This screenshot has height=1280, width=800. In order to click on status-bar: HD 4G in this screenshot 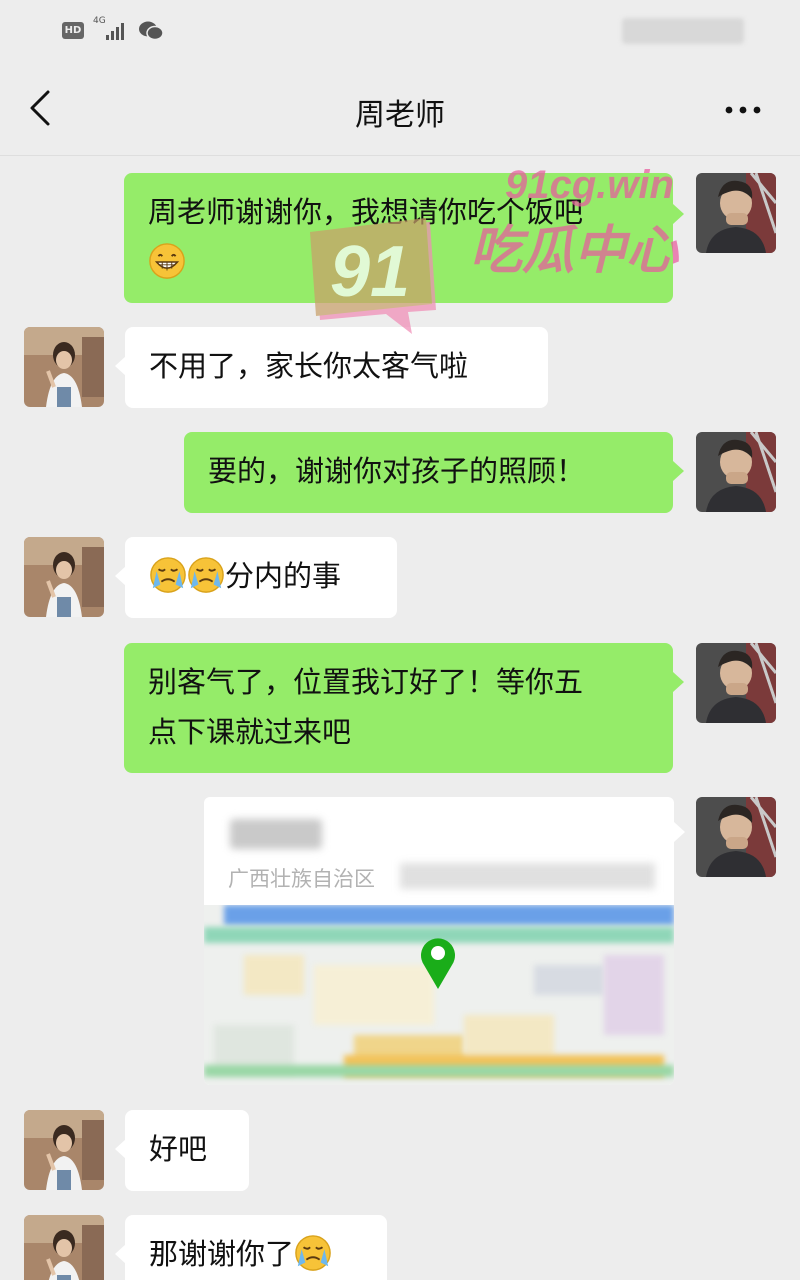, I will do `click(400, 30)`.